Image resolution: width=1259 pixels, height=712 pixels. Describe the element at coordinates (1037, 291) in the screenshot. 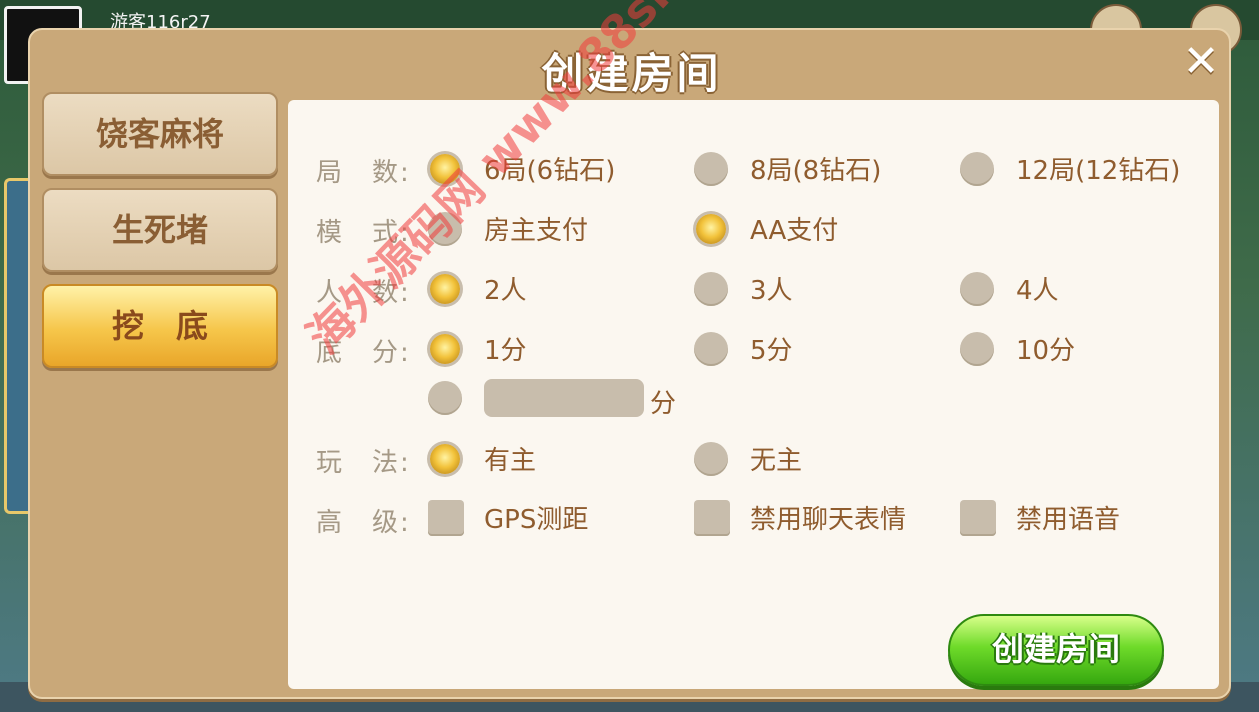

I see `option-label: 4人` at that location.